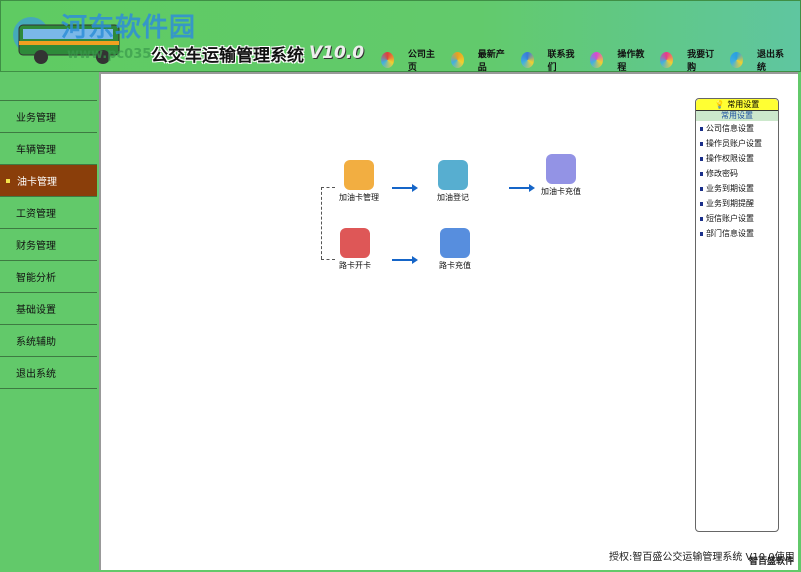  I want to click on flow-node: 加油卡充值, so click(561, 175).